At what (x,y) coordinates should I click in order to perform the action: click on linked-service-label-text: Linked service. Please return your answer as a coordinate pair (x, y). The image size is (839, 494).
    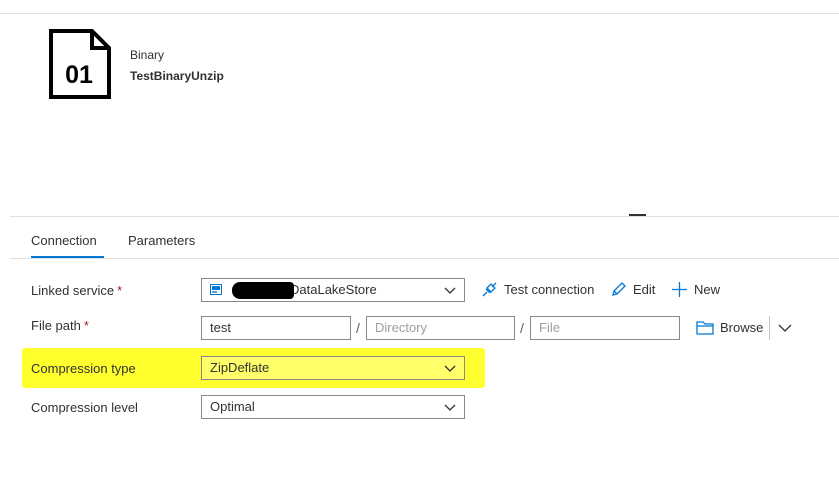
    Looking at the image, I should click on (73, 290).